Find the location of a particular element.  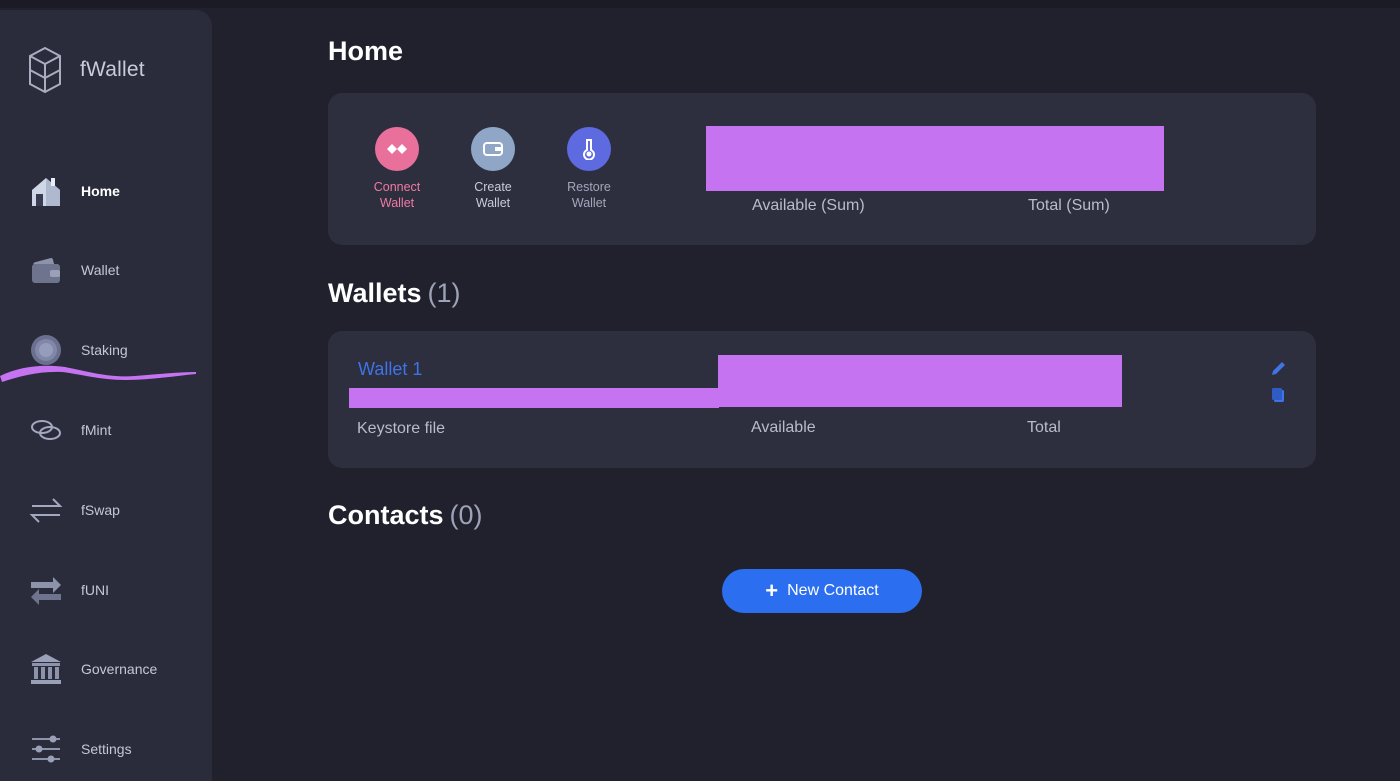

new-contact-button: + New Contact is located at coordinates (822, 591).